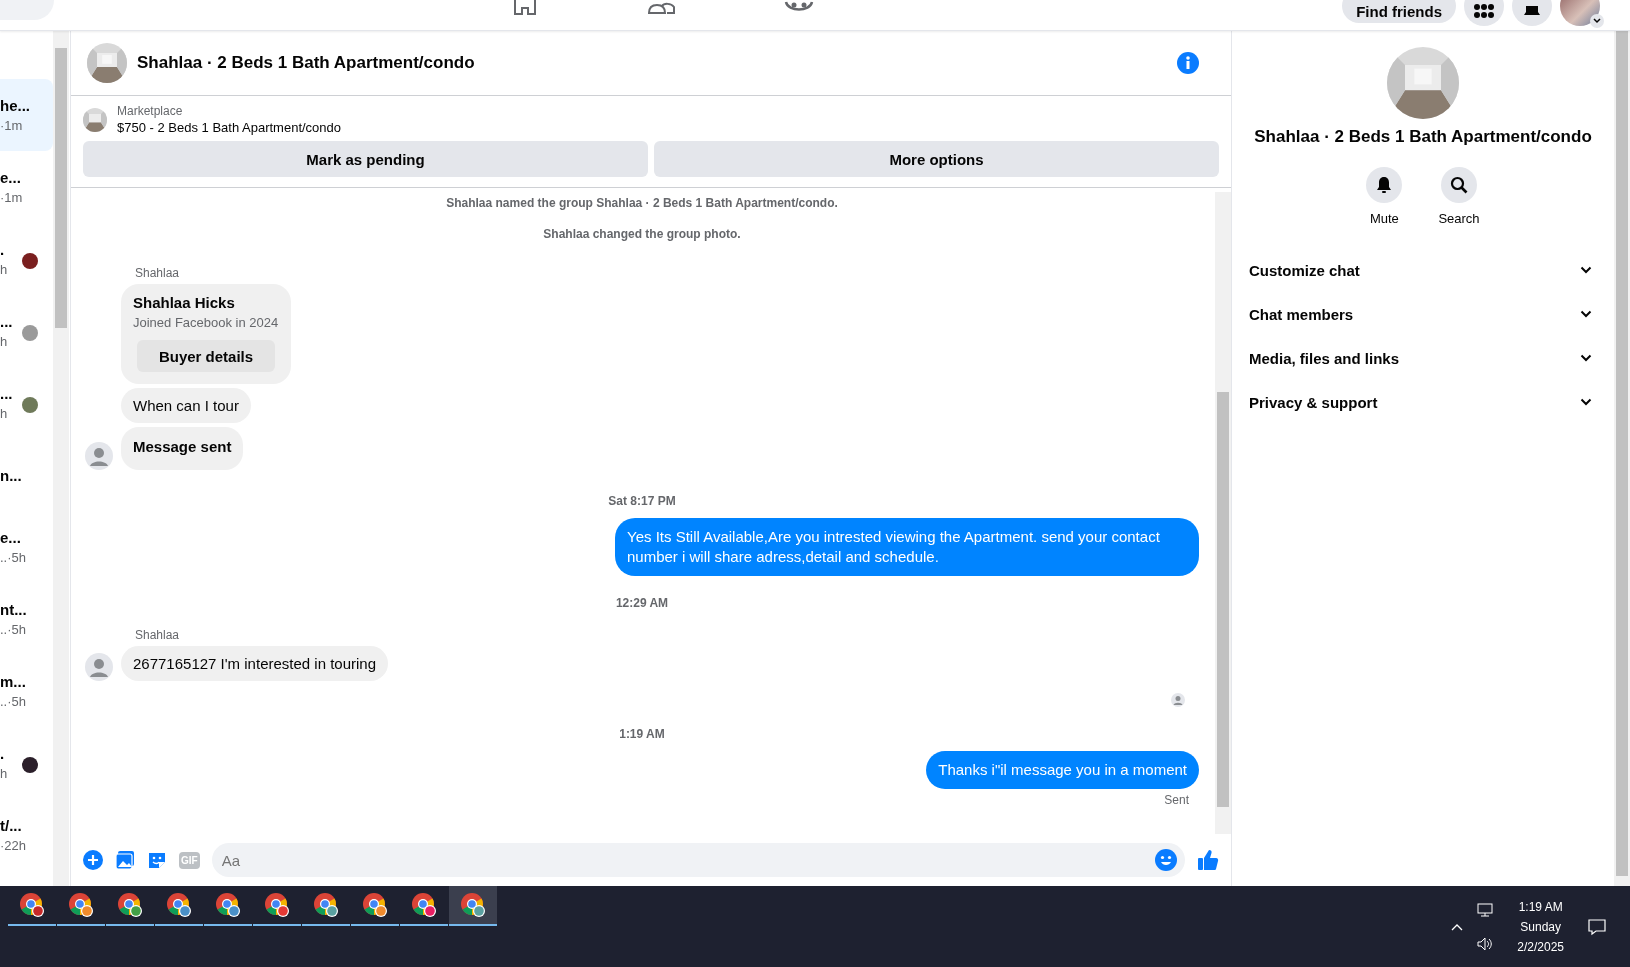  I want to click on emoji-icon, so click(1166, 860).